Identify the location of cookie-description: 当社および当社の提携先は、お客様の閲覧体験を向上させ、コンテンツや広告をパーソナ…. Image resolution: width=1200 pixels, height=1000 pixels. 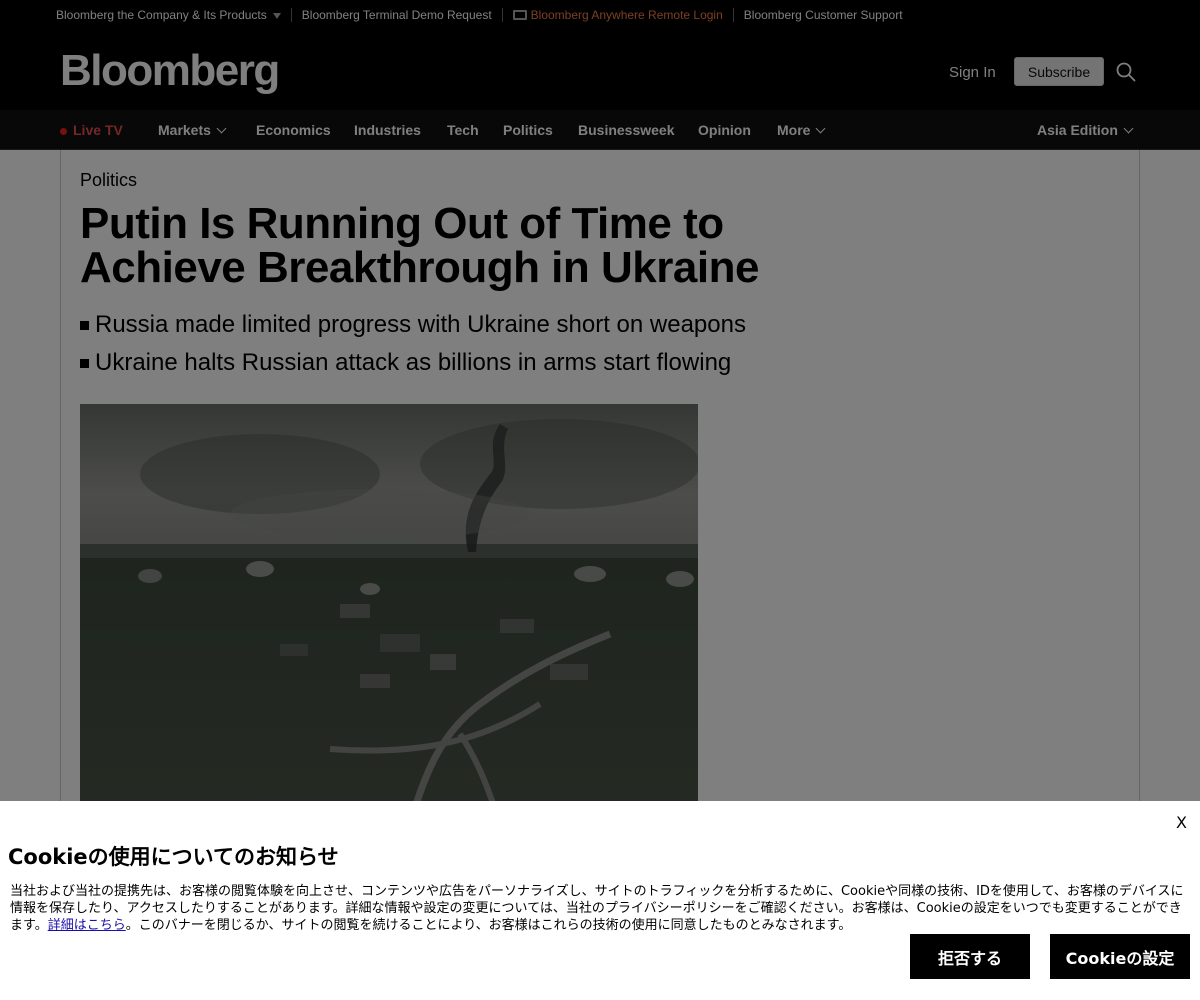
(597, 908).